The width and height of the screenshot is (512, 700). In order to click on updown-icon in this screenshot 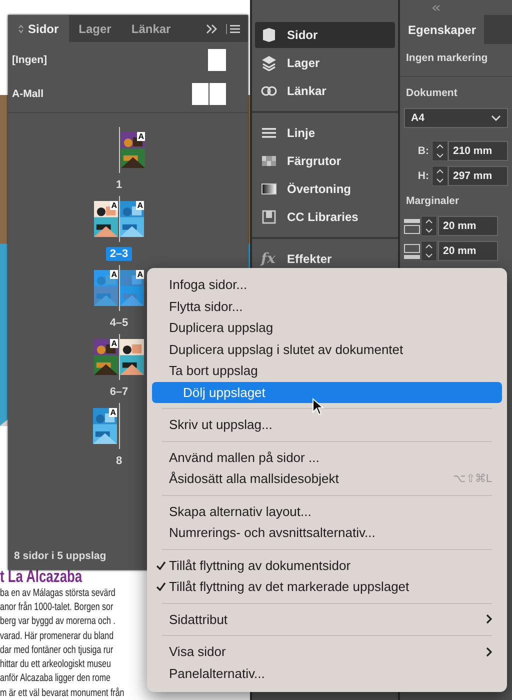, I will do `click(21, 29)`.